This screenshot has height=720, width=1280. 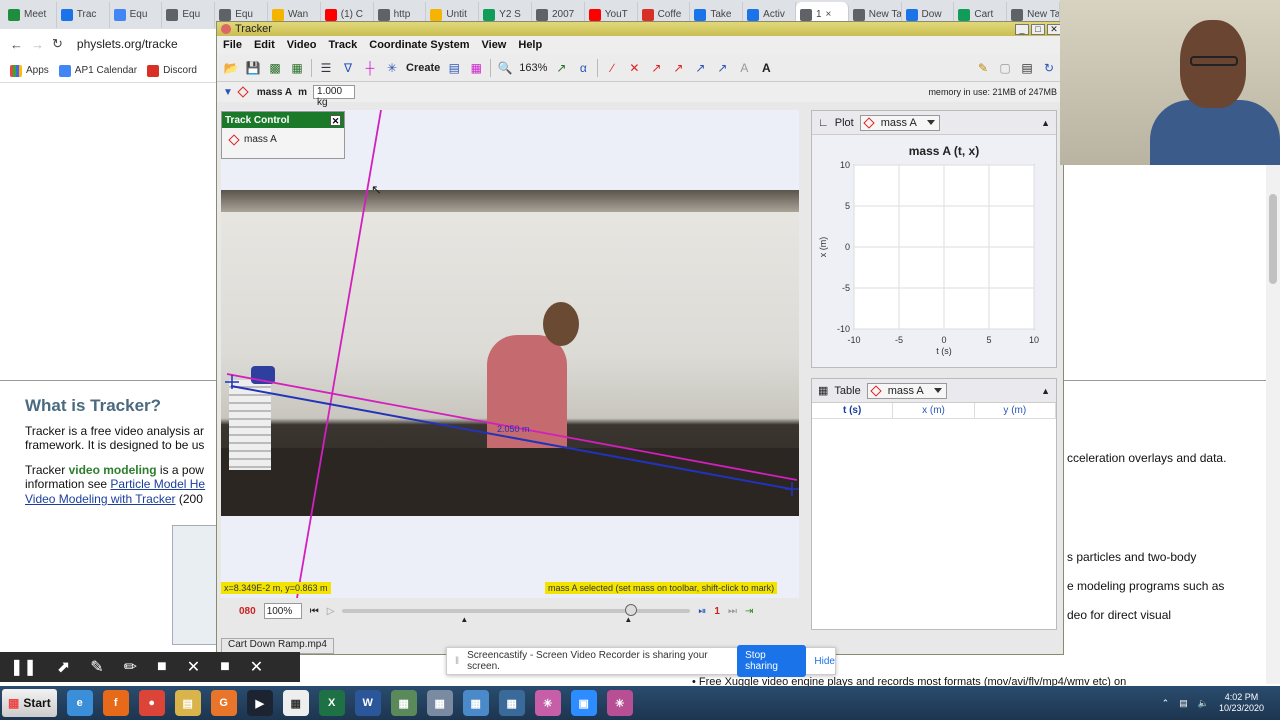 I want to click on frame-number: 080, so click(x=247, y=611).